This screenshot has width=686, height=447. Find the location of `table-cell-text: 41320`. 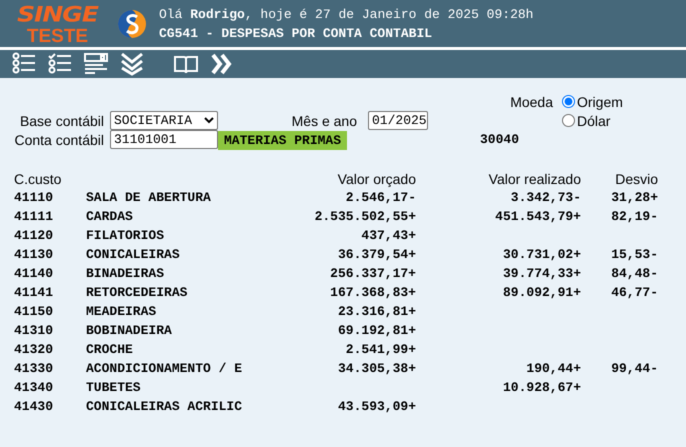

table-cell-text: 41320 is located at coordinates (34, 349).